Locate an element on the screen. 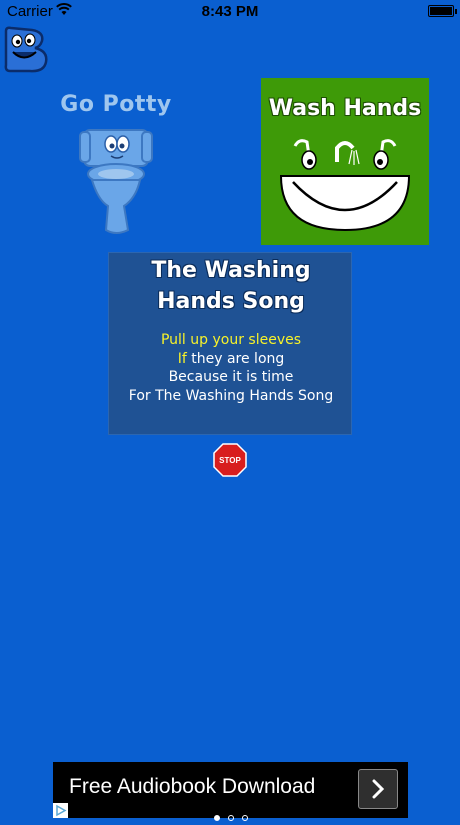 This screenshot has width=460, height=825. ad-banner: Free Audiobook Download is located at coordinates (230, 791).